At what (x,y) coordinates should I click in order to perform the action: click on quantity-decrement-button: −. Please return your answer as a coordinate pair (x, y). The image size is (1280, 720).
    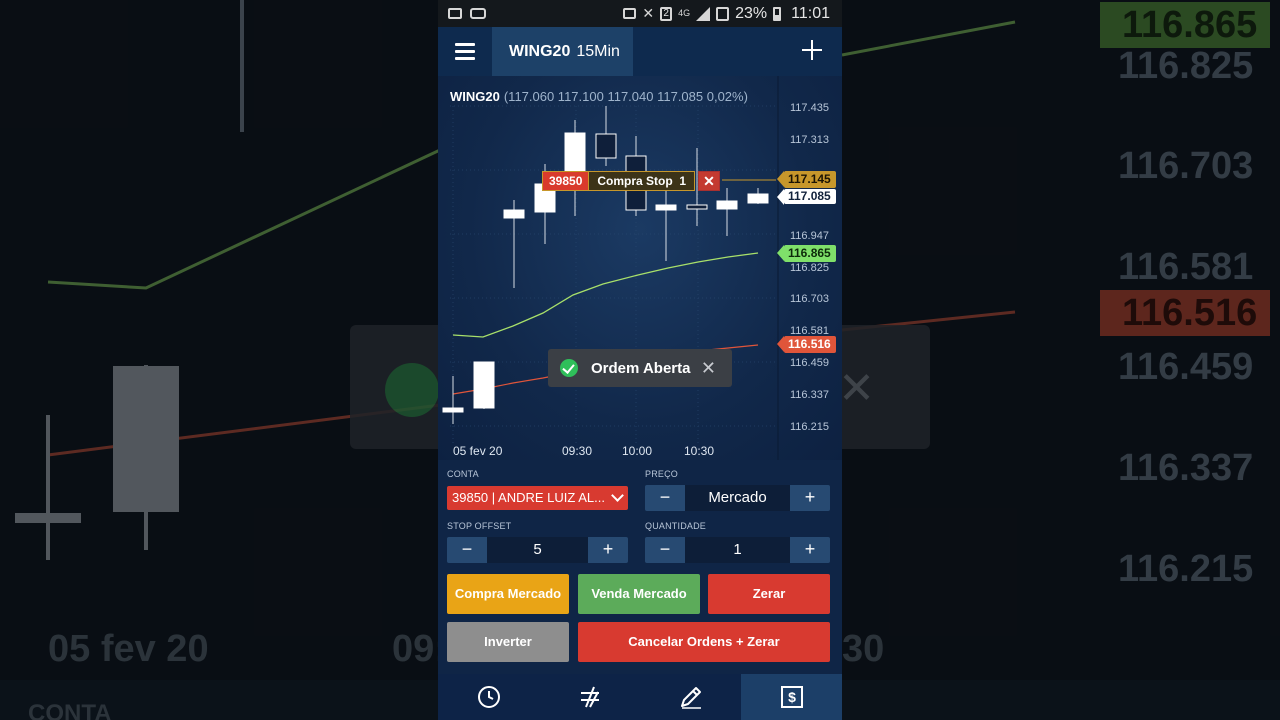
    Looking at the image, I should click on (665, 550).